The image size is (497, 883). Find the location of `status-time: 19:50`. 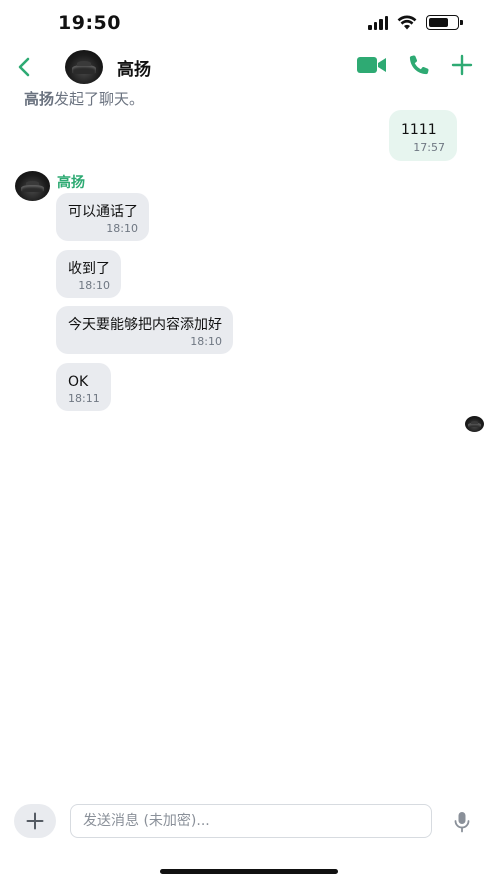

status-time: 19:50 is located at coordinates (89, 23).